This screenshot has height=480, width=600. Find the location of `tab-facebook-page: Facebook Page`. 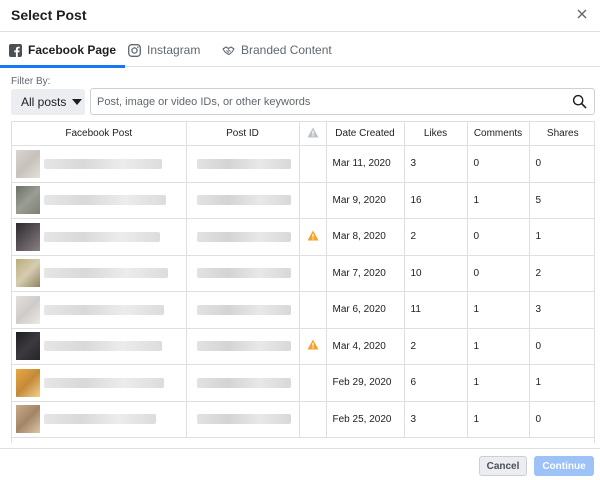

tab-facebook-page: Facebook Page is located at coordinates (63, 50).